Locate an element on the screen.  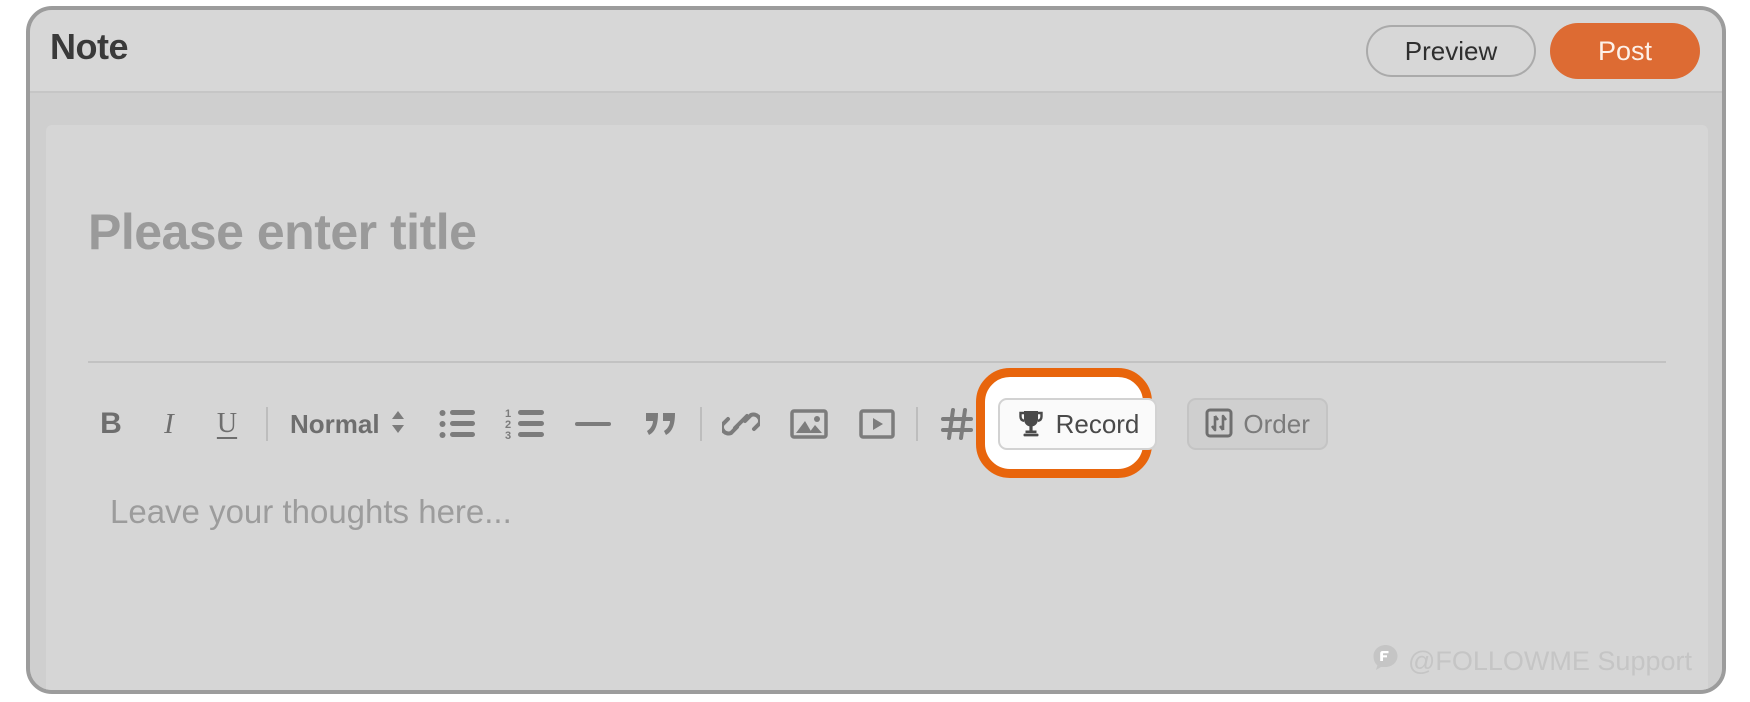
video-icon is located at coordinates (877, 424).